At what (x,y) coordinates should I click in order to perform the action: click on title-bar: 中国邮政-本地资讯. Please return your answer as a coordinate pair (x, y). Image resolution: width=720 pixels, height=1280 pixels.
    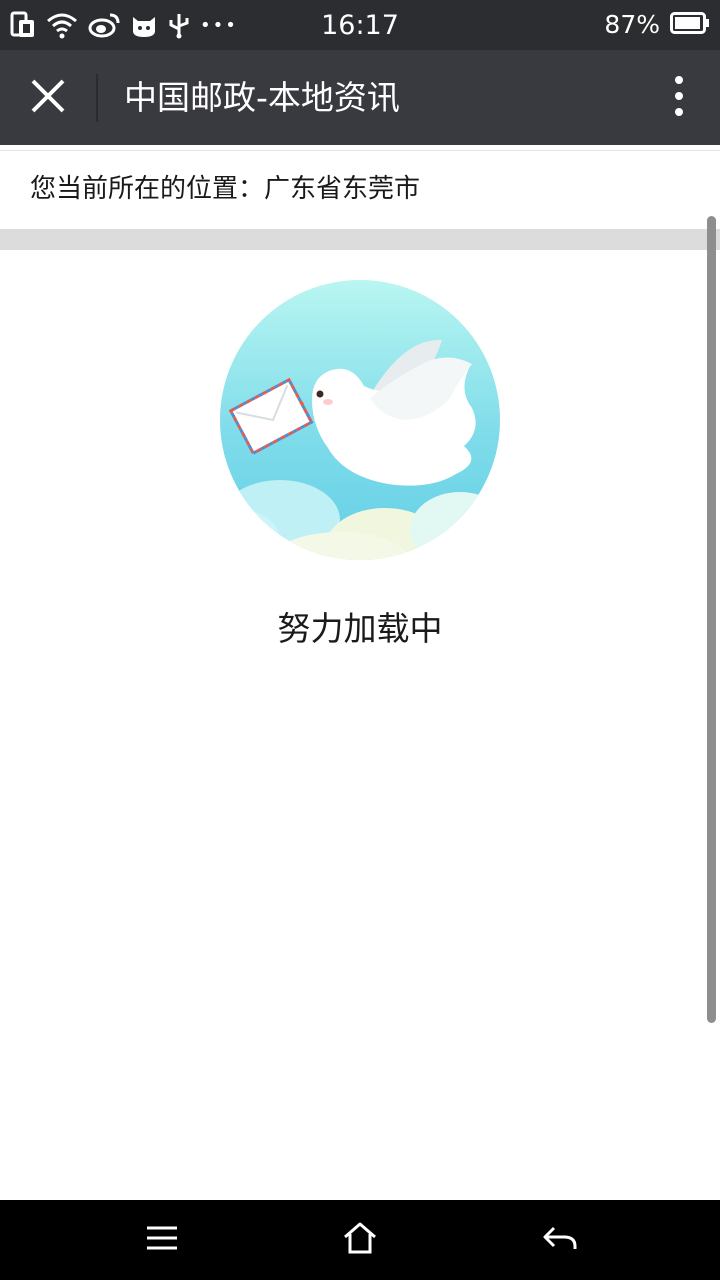
    Looking at the image, I should click on (360, 97).